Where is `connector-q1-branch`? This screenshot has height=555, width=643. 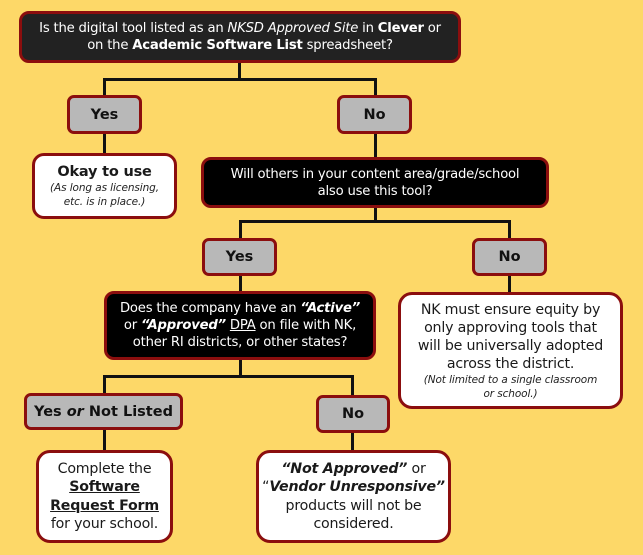
connector-q1-branch is located at coordinates (240, 79).